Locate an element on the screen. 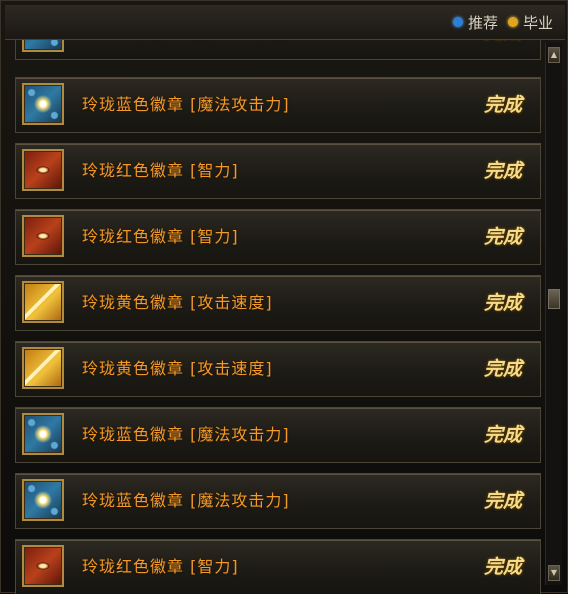 This screenshot has width=568, height=594. scroll-thumb is located at coordinates (554, 299).